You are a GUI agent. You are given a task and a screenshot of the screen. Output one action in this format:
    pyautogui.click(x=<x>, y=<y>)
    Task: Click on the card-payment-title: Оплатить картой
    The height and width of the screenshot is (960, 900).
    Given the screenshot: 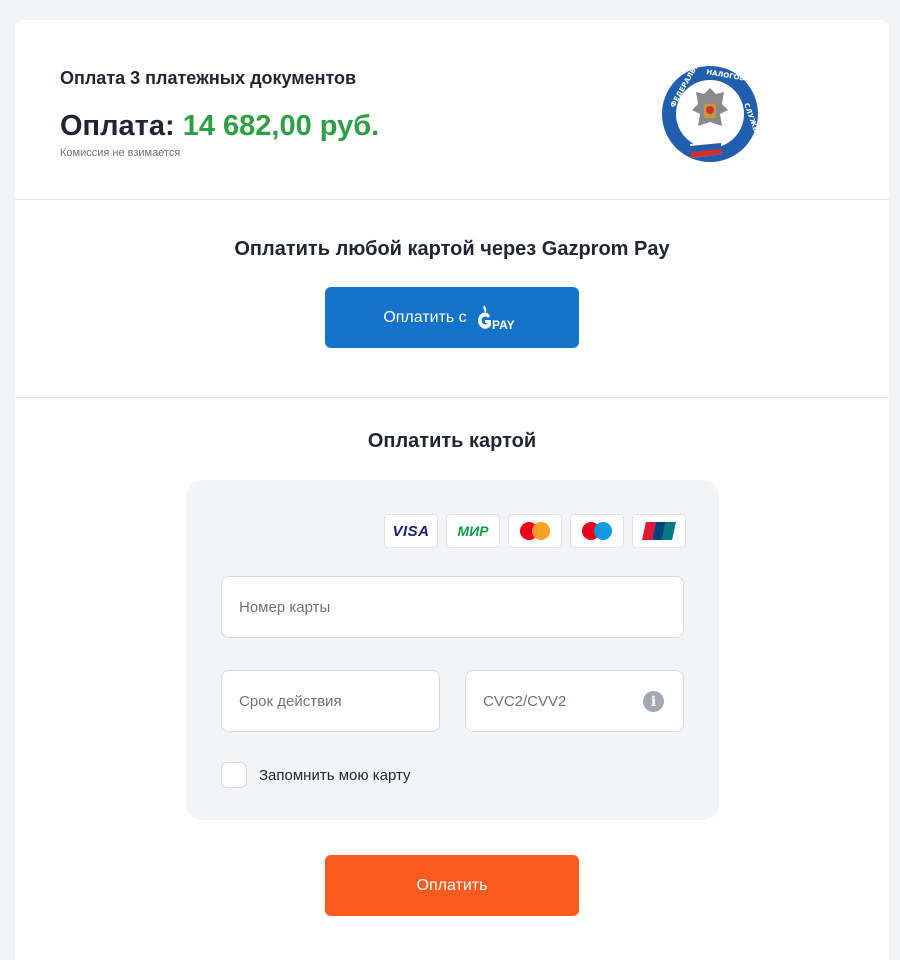 What is the action you would take?
    pyautogui.click(x=452, y=441)
    